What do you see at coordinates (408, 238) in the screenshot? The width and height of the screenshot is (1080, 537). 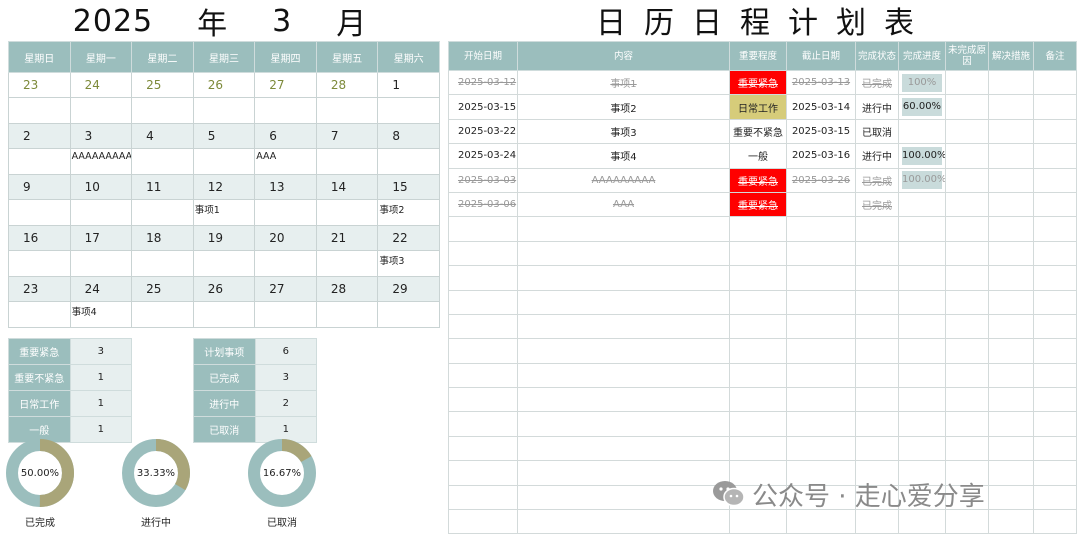 I see `calendar-day: 22` at bounding box center [408, 238].